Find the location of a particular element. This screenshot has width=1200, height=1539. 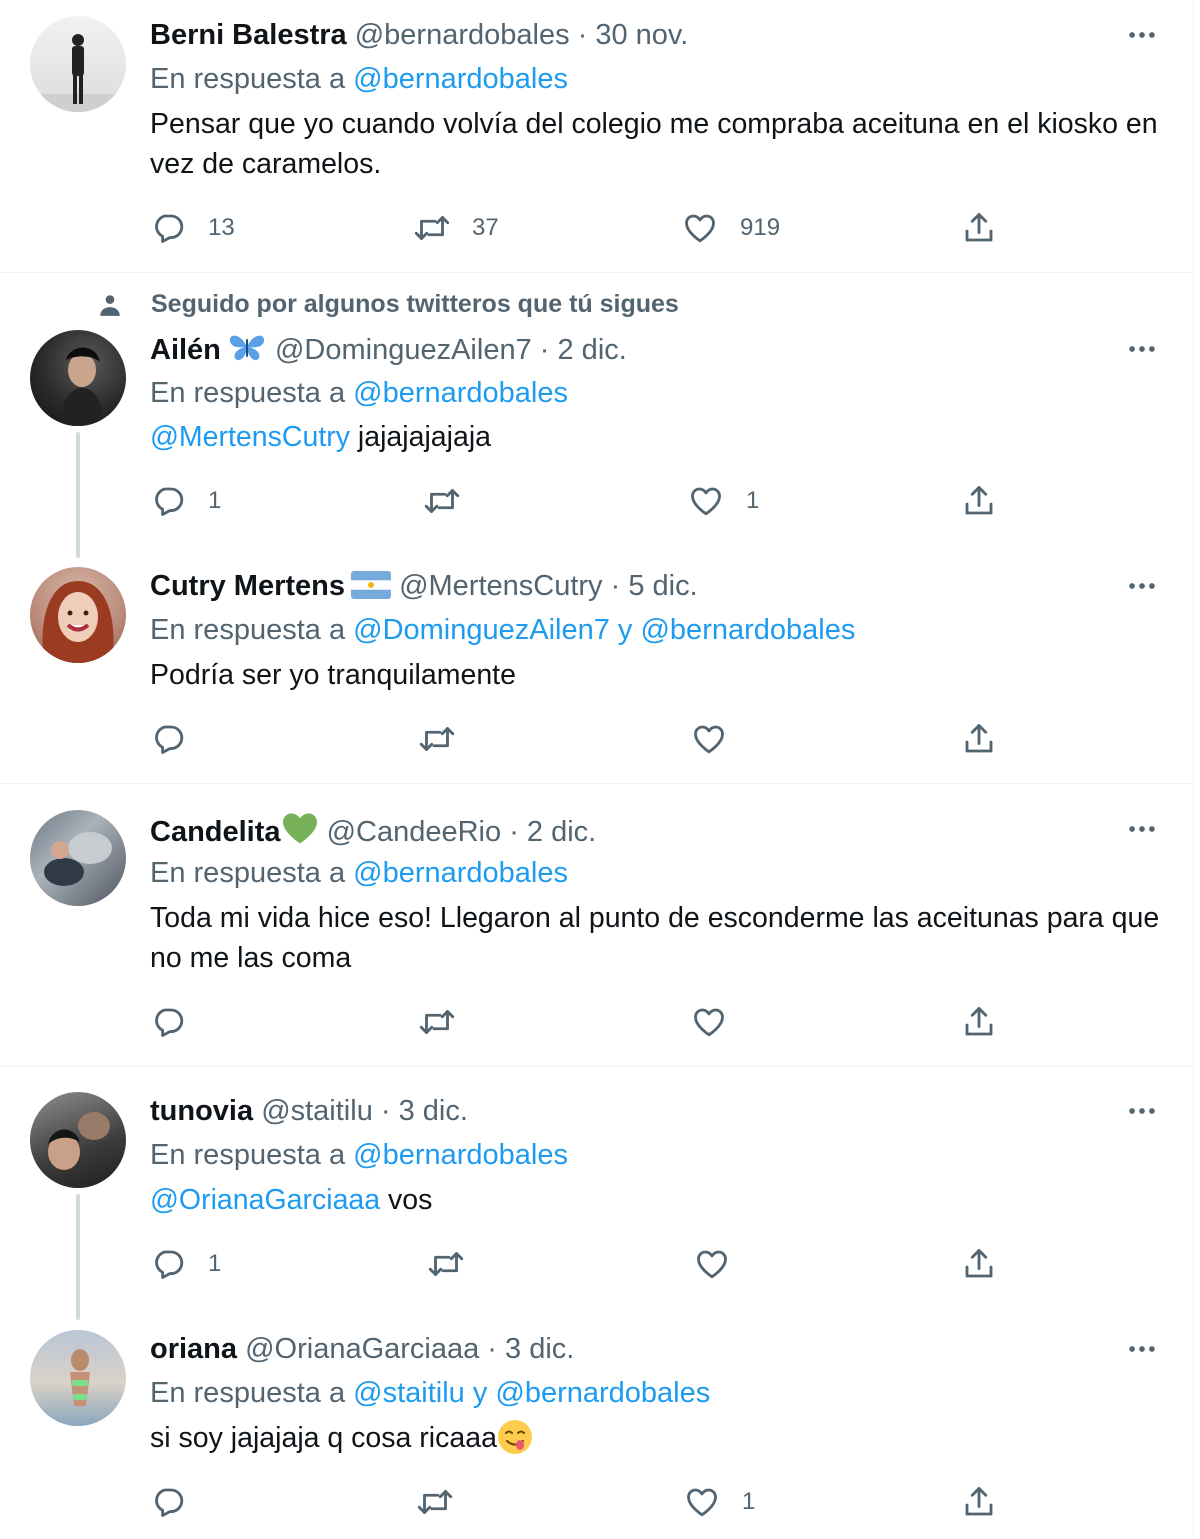

tweet-text: @MertensCutry jajajajajaja is located at coordinates (660, 437).